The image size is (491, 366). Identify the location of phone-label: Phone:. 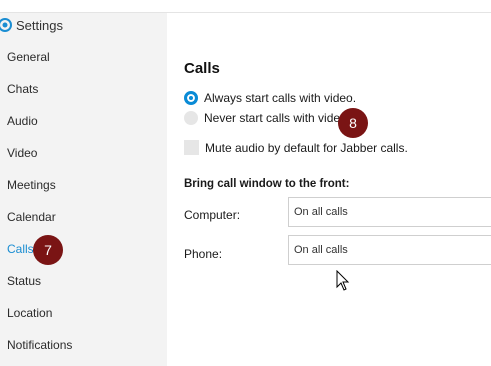
(203, 254).